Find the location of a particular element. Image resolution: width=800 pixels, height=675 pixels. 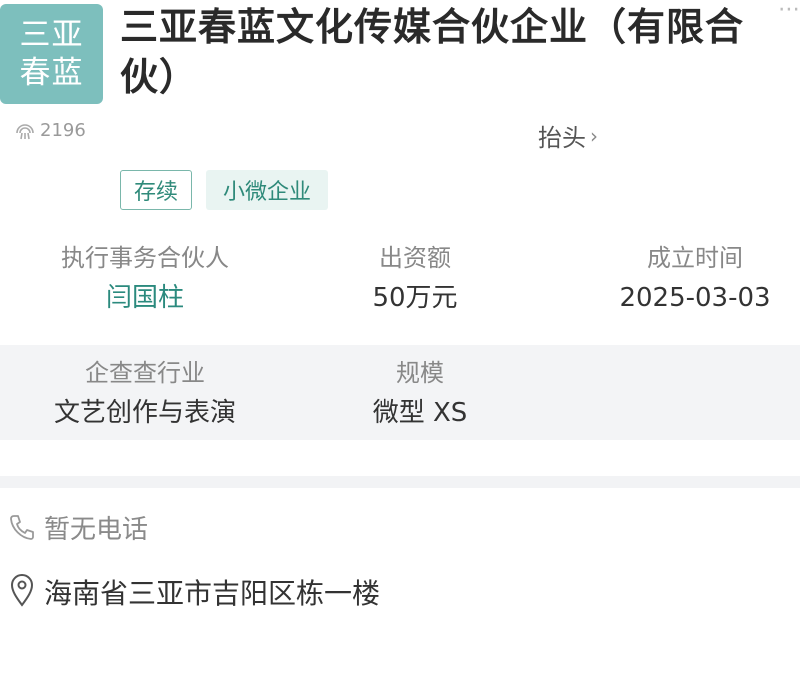

founded-block: 成立时间 2025-03-03 is located at coordinates (695, 280).